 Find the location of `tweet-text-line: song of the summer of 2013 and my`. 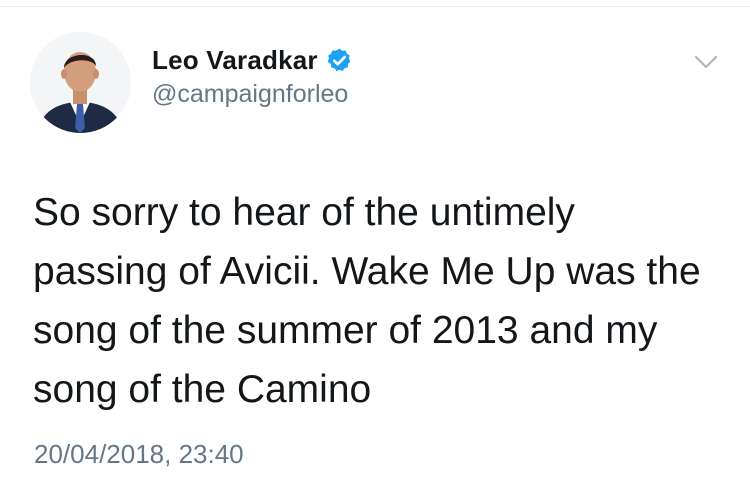

tweet-text-line: song of the summer of 2013 and my is located at coordinates (345, 330).